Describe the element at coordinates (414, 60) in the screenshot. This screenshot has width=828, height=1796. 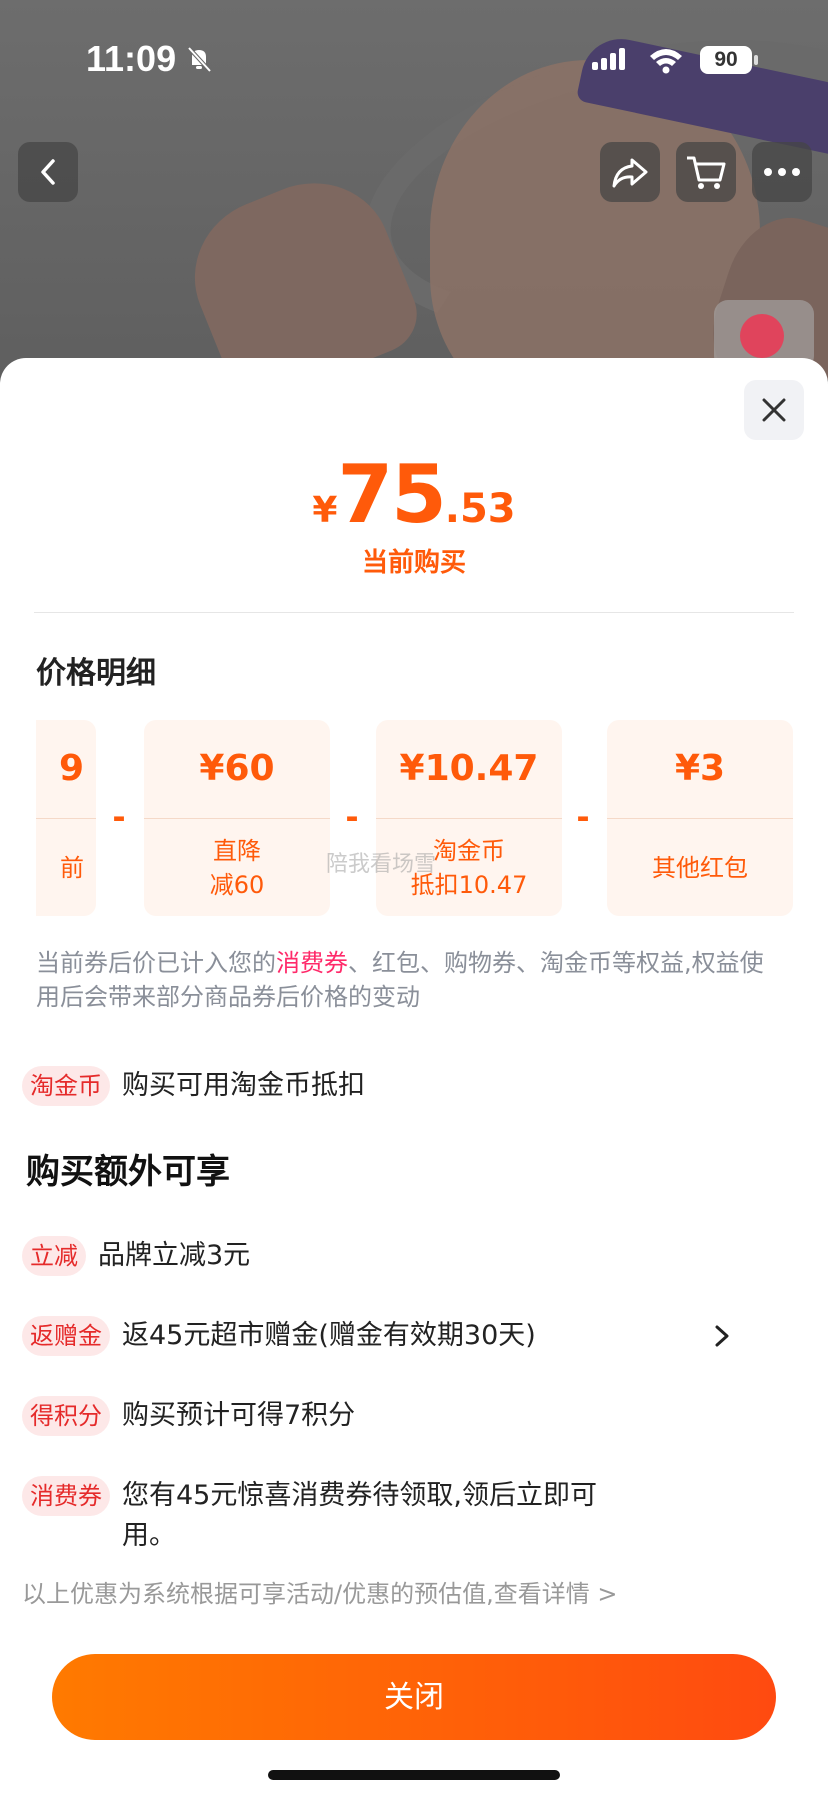
I see `status-bar: 11:09 90` at that location.